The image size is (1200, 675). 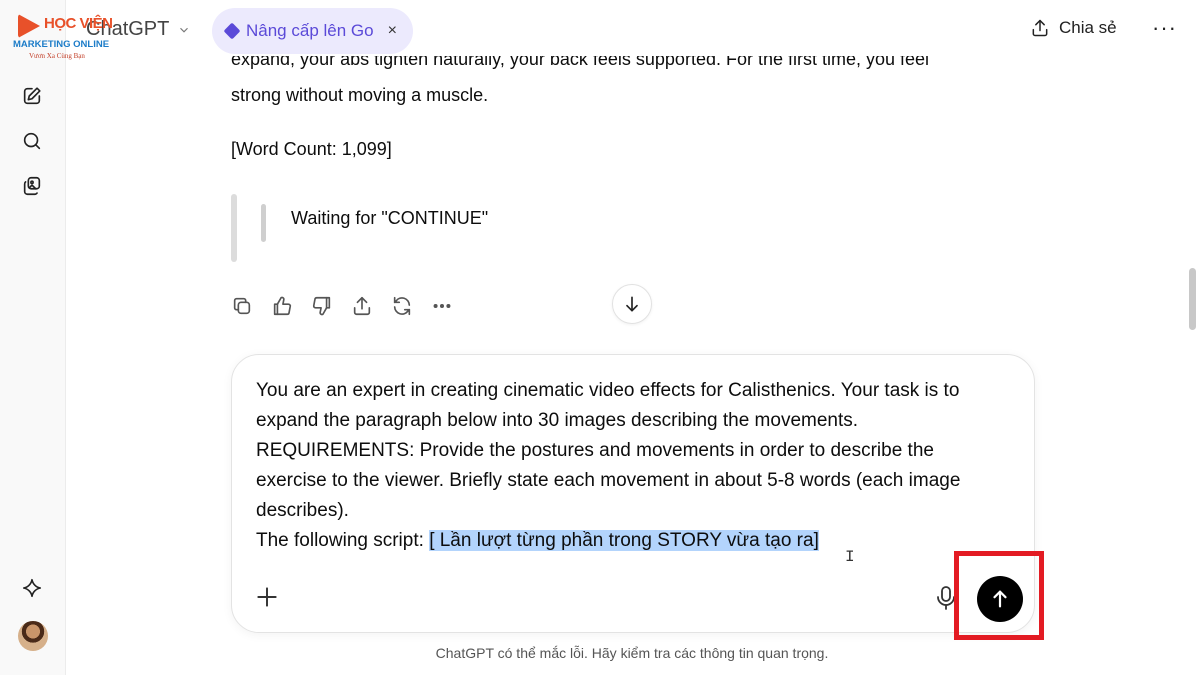 I want to click on dictate-button, so click(x=947, y=598).